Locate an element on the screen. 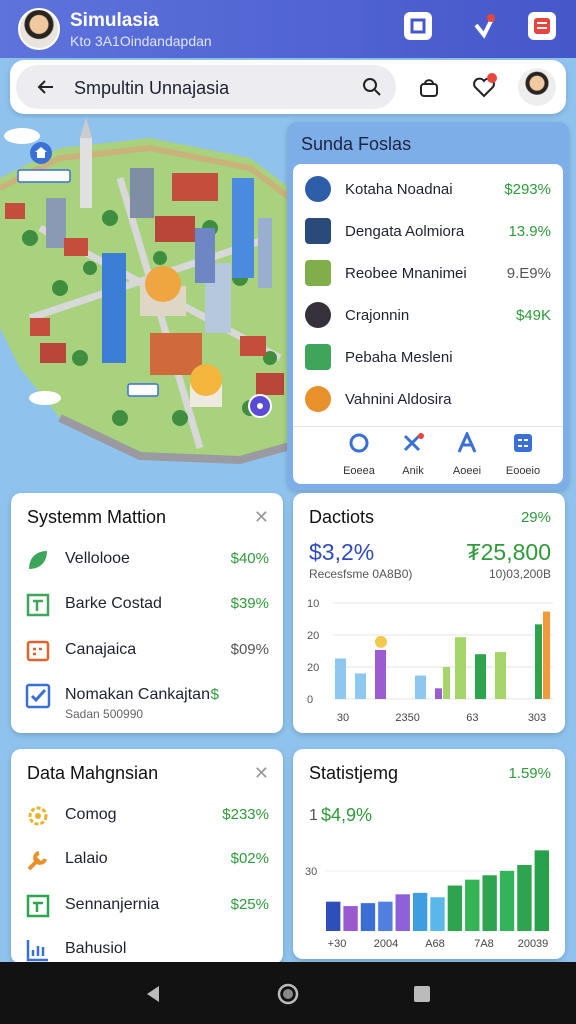  list-item: Comog $233% is located at coordinates (147, 817).